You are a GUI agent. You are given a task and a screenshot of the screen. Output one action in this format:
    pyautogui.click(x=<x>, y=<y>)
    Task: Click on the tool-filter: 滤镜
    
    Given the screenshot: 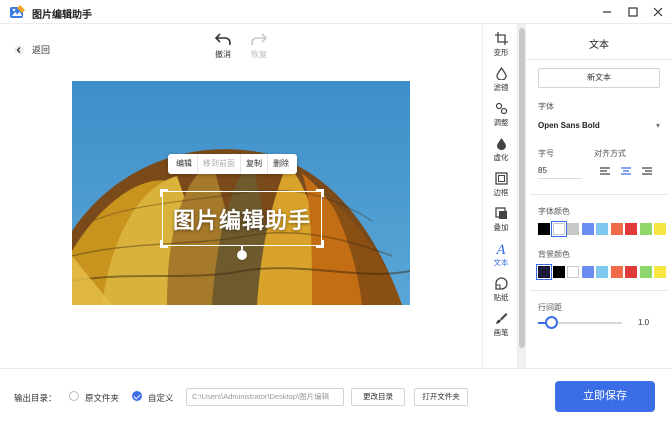 What is the action you would take?
    pyautogui.click(x=501, y=80)
    